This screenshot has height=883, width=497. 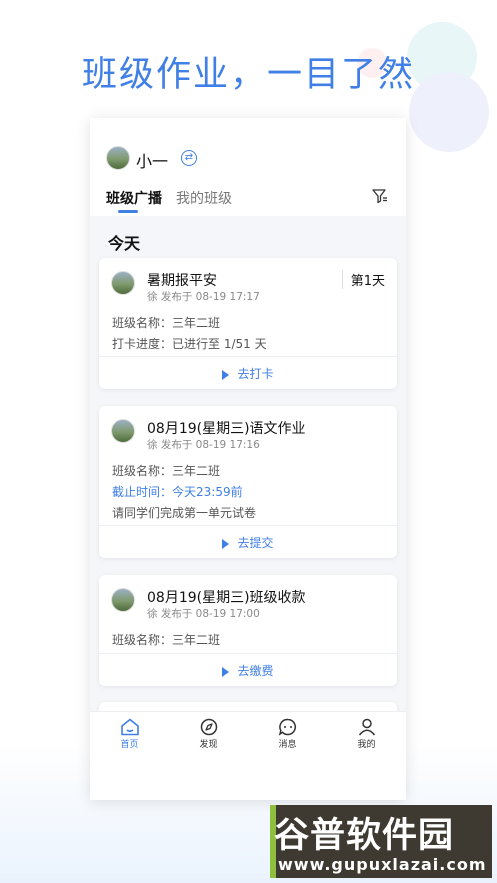 I want to click on app-header: 小一 ⇄ 班级广播 我的班级, so click(x=248, y=167).